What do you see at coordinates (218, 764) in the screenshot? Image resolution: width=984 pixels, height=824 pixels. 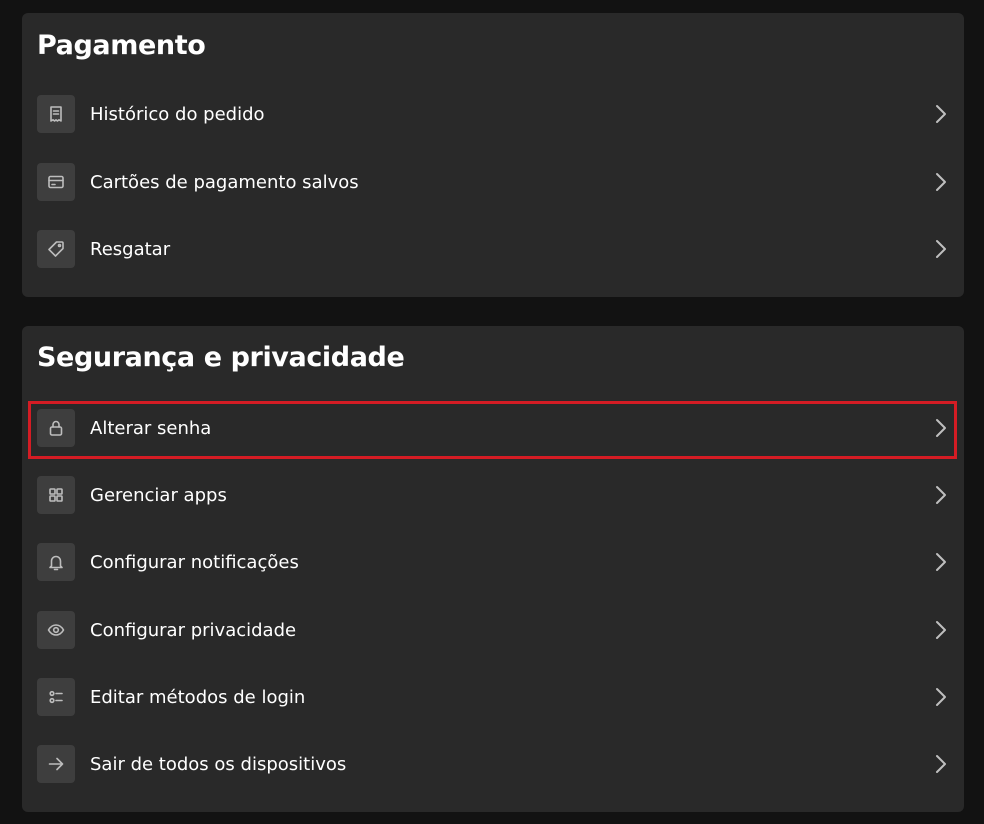 I see `menu-item-label: Sair de todos os dispositivos` at bounding box center [218, 764].